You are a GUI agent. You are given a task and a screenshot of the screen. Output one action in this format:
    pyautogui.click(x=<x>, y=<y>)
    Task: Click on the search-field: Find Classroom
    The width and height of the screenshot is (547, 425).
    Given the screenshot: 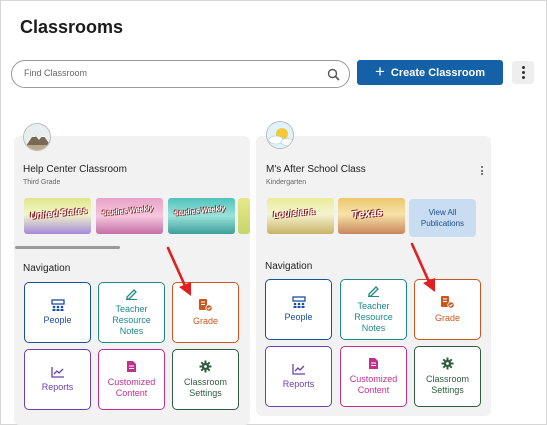 What is the action you would take?
    pyautogui.click(x=180, y=74)
    